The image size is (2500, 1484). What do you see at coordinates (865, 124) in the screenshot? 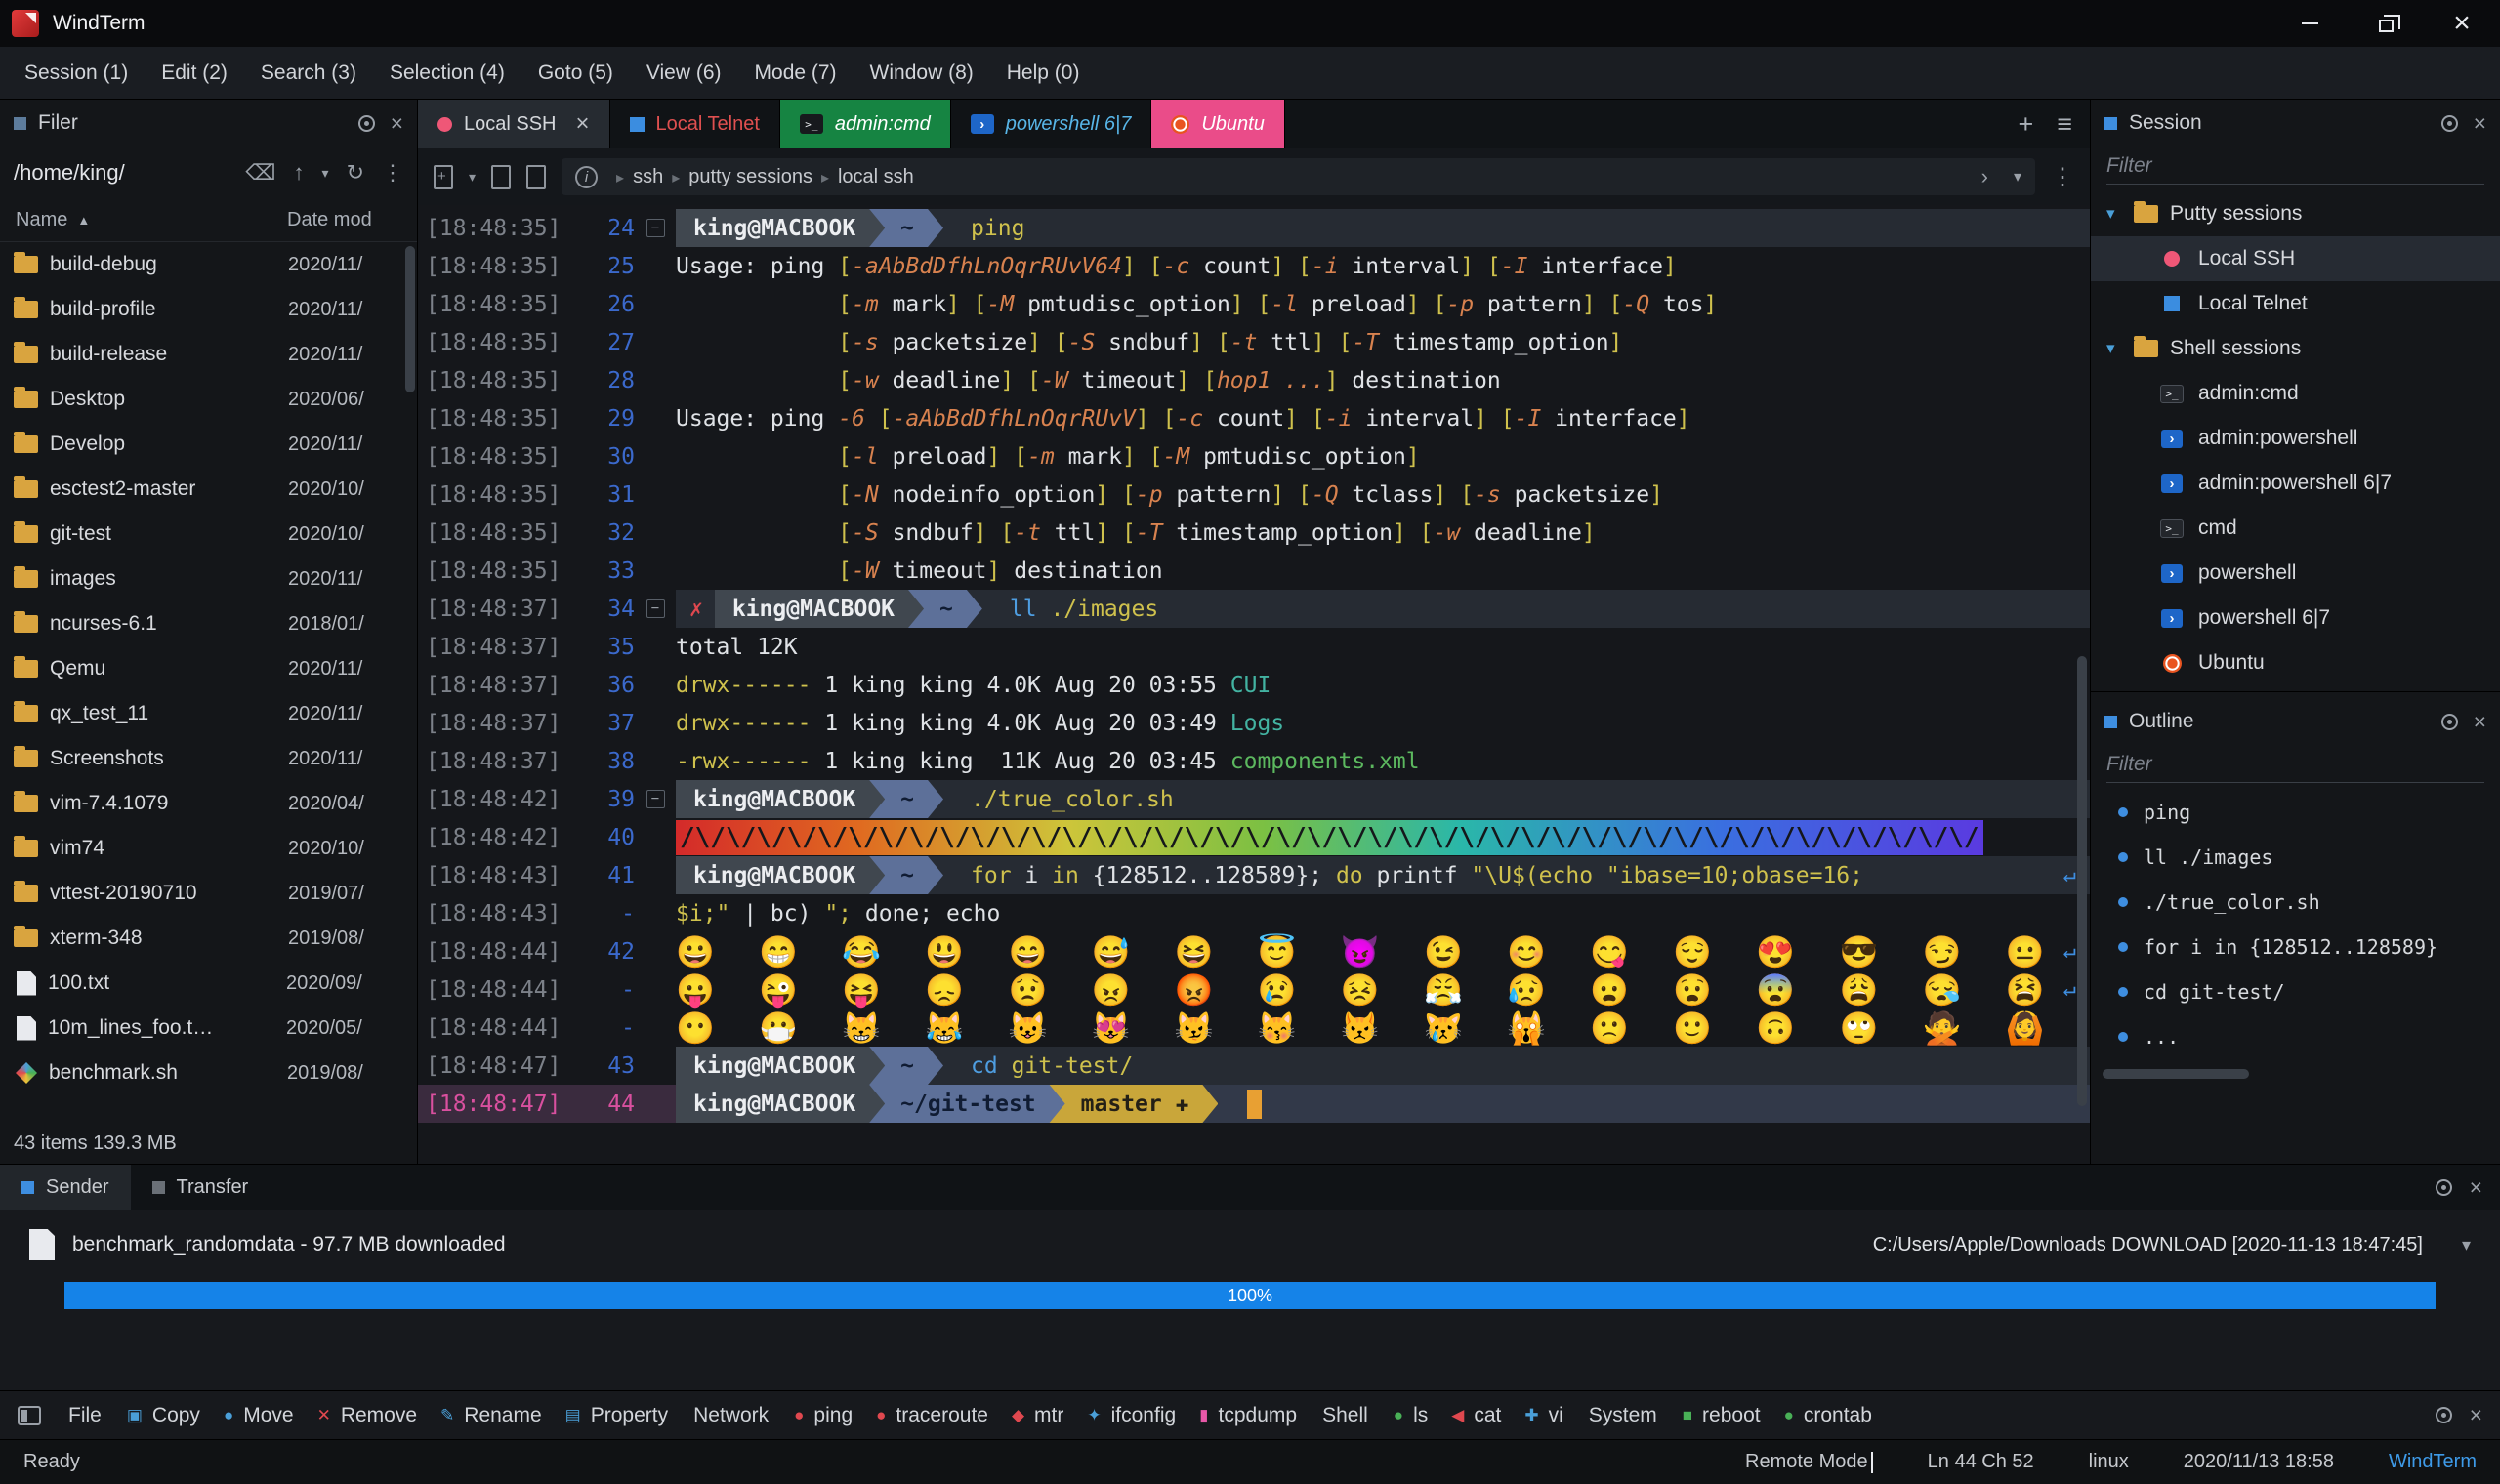
I see `tab-admin-cmd: admin:cmd` at bounding box center [865, 124].